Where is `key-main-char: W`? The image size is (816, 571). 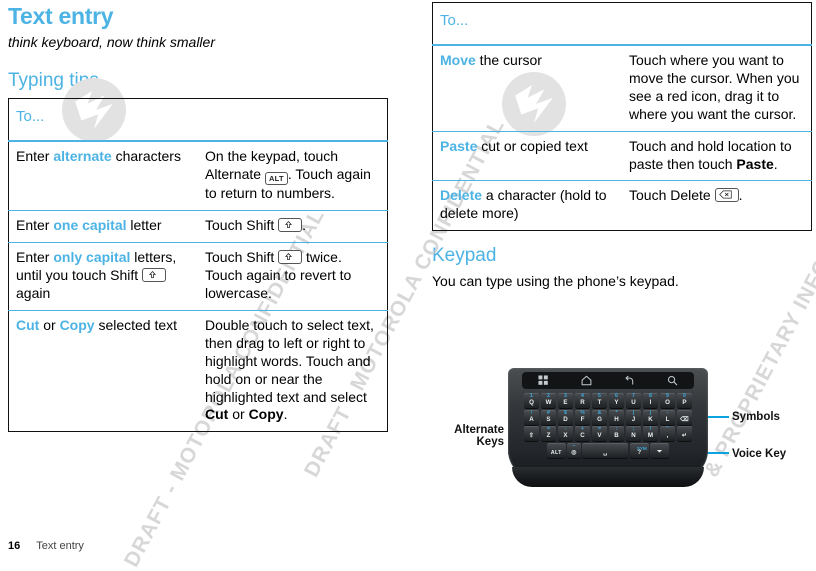
key-main-char: W is located at coordinates (548, 402).